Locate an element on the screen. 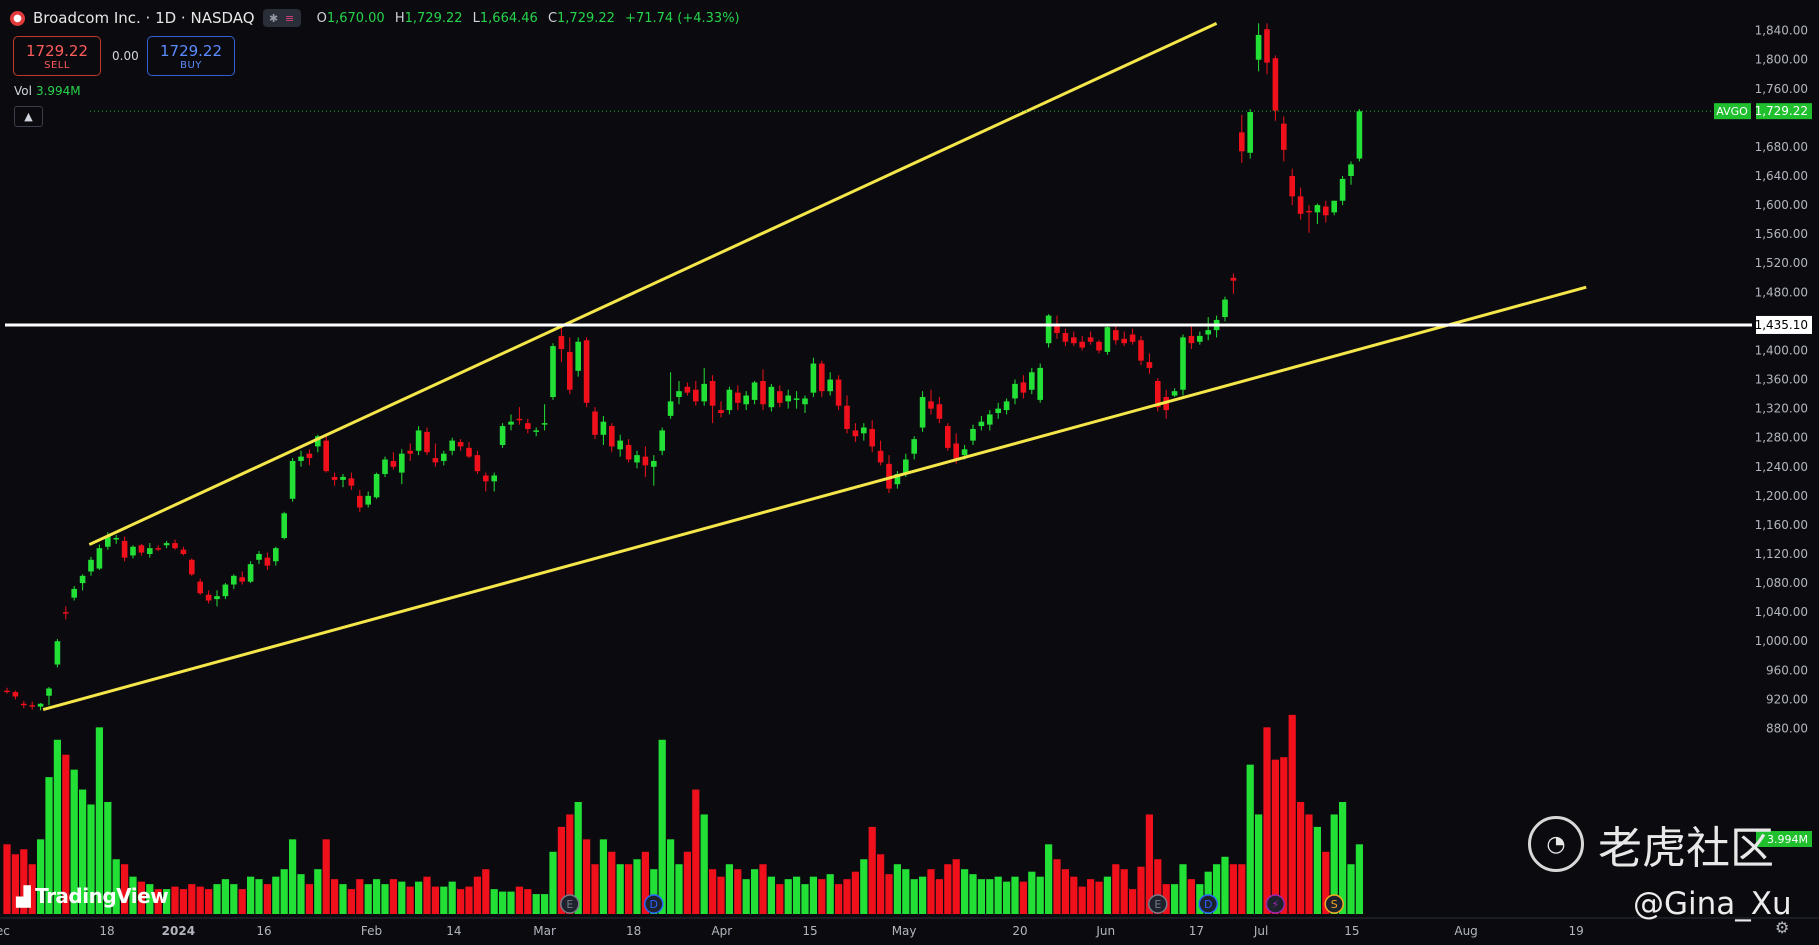  symbol-title: Broadcom Inc. · 1D · NASDAQ is located at coordinates (144, 18).